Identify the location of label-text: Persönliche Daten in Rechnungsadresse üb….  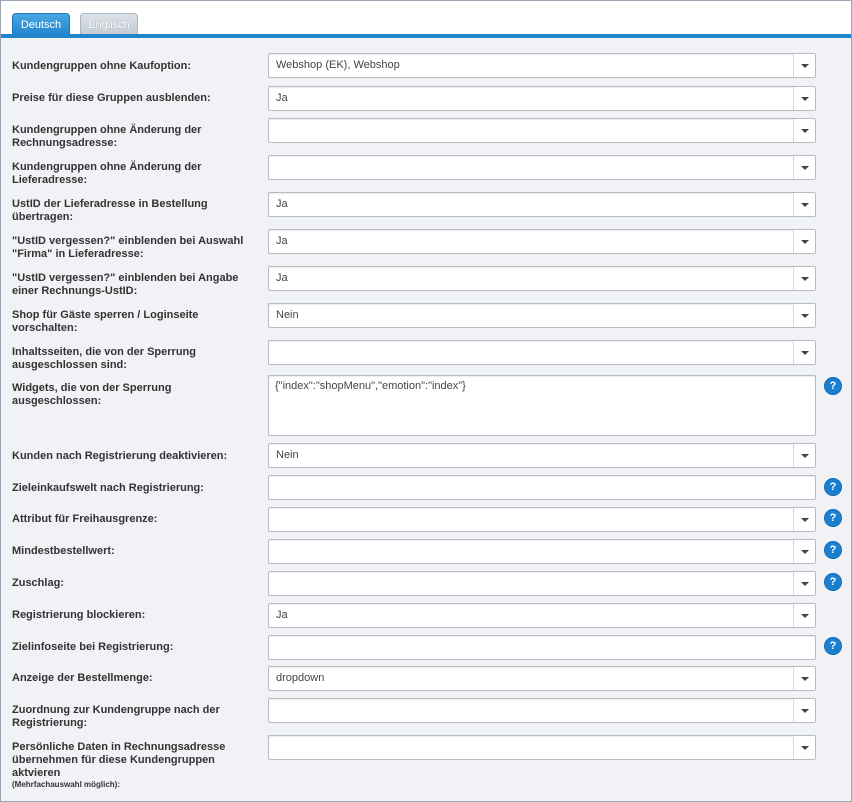
(119, 760).